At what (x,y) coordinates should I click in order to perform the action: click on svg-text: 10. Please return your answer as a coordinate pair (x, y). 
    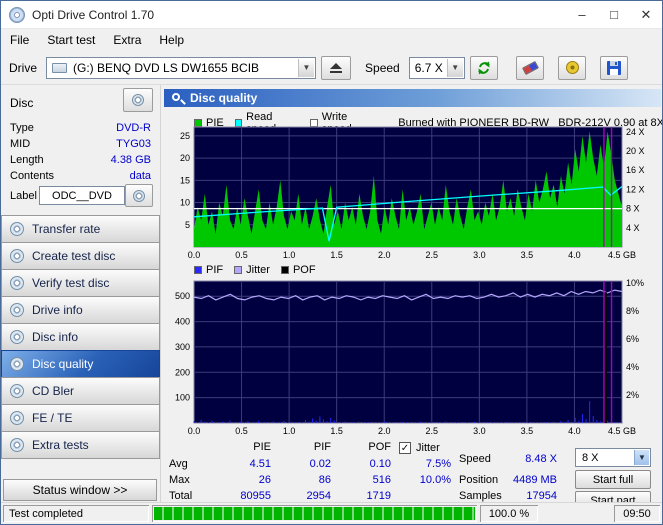
    Looking at the image, I should click on (185, 203).